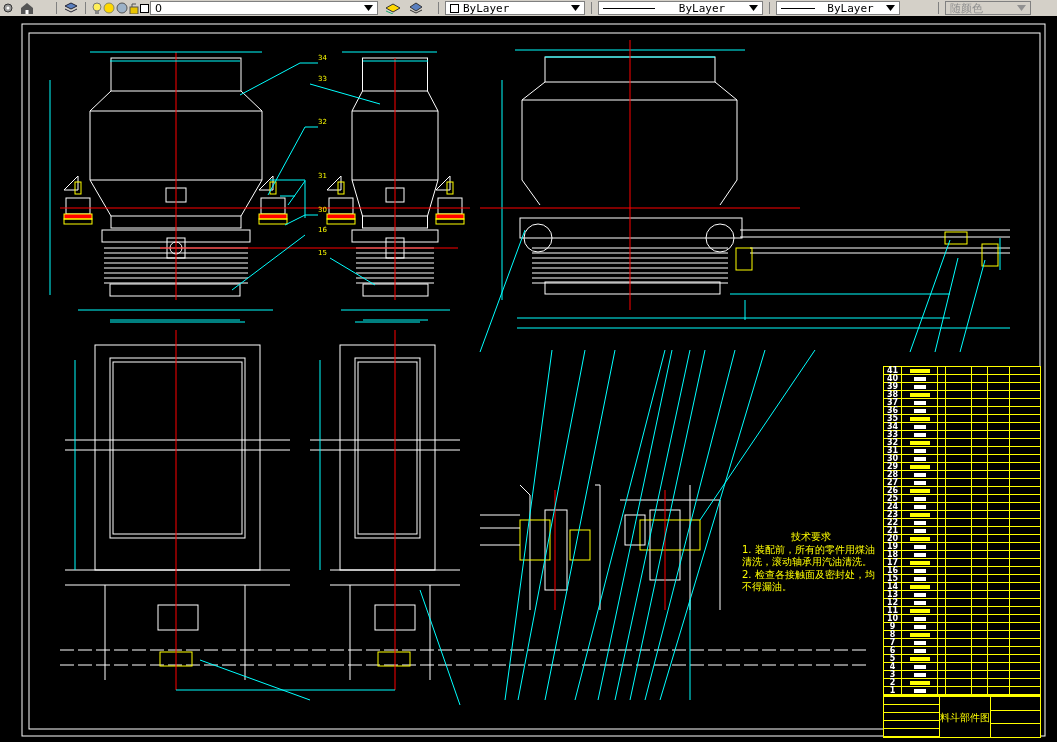 The width and height of the screenshot is (1057, 742). I want to click on item-number-cell: 21, so click(893, 530).